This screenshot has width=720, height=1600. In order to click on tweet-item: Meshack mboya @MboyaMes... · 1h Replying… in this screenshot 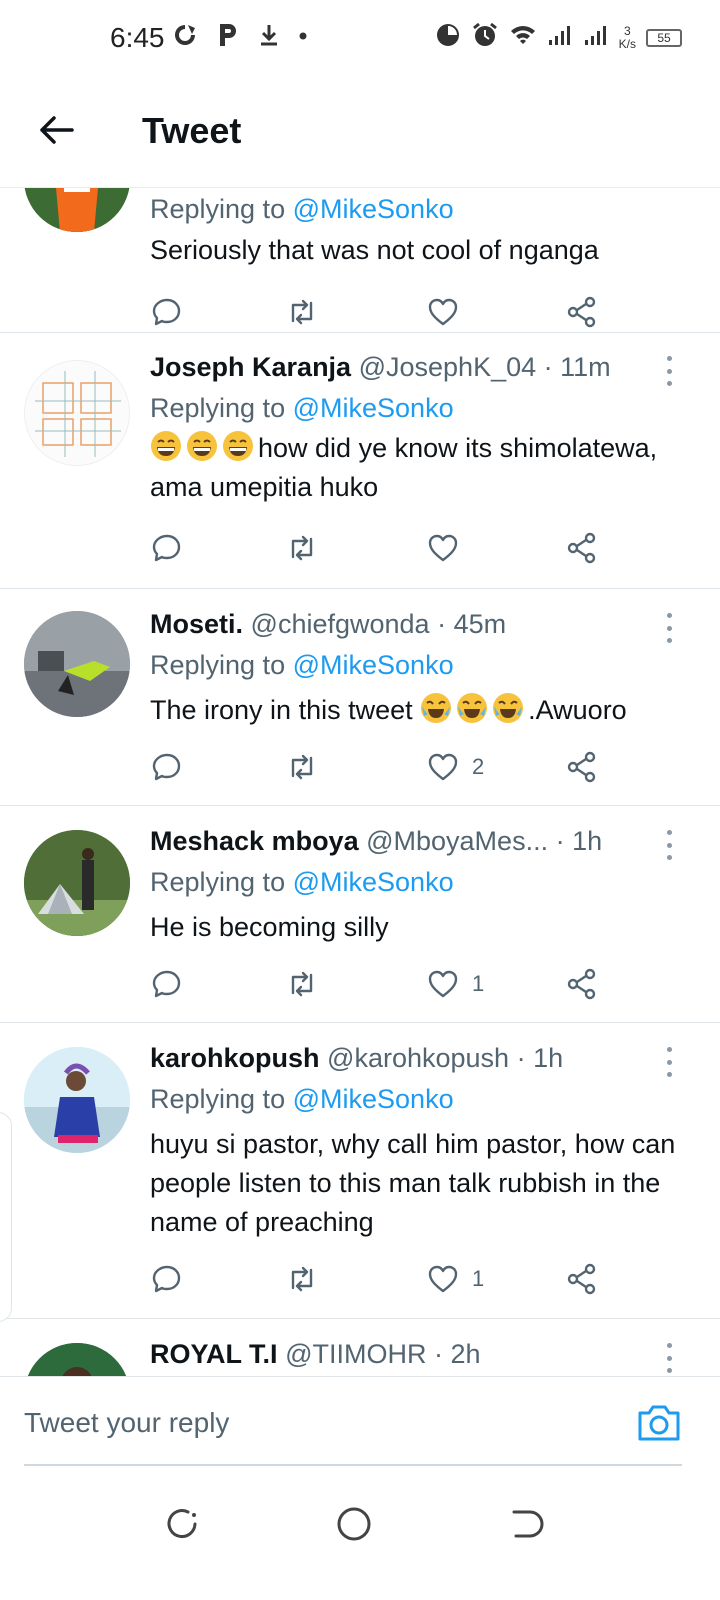, I will do `click(360, 914)`.